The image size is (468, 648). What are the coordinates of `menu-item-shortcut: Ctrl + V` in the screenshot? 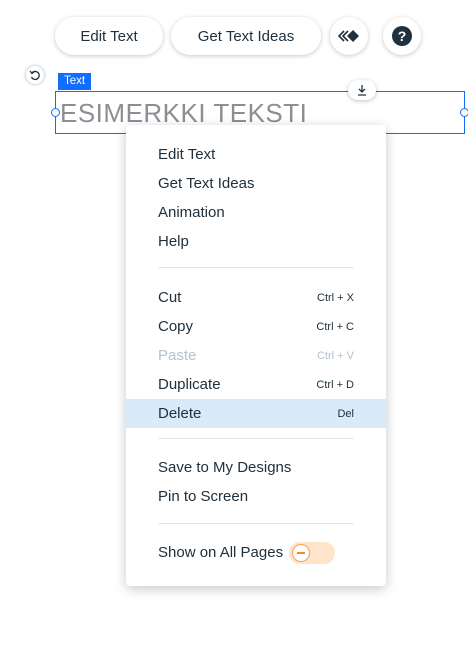 It's located at (335, 355).